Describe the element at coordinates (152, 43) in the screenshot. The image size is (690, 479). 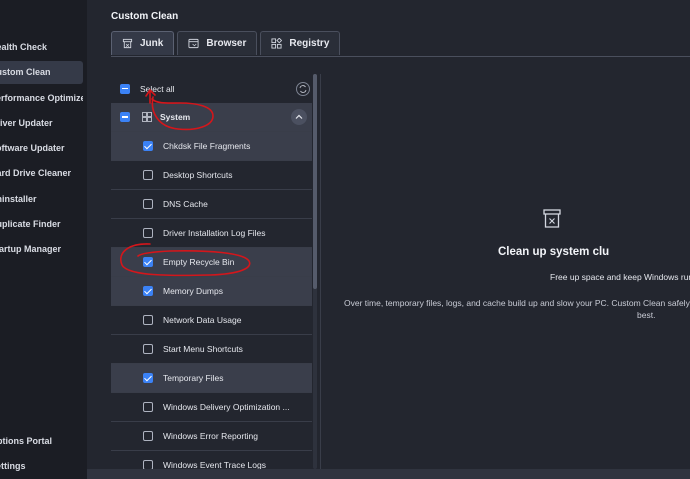
I see `tab-junk-label: Junk` at that location.